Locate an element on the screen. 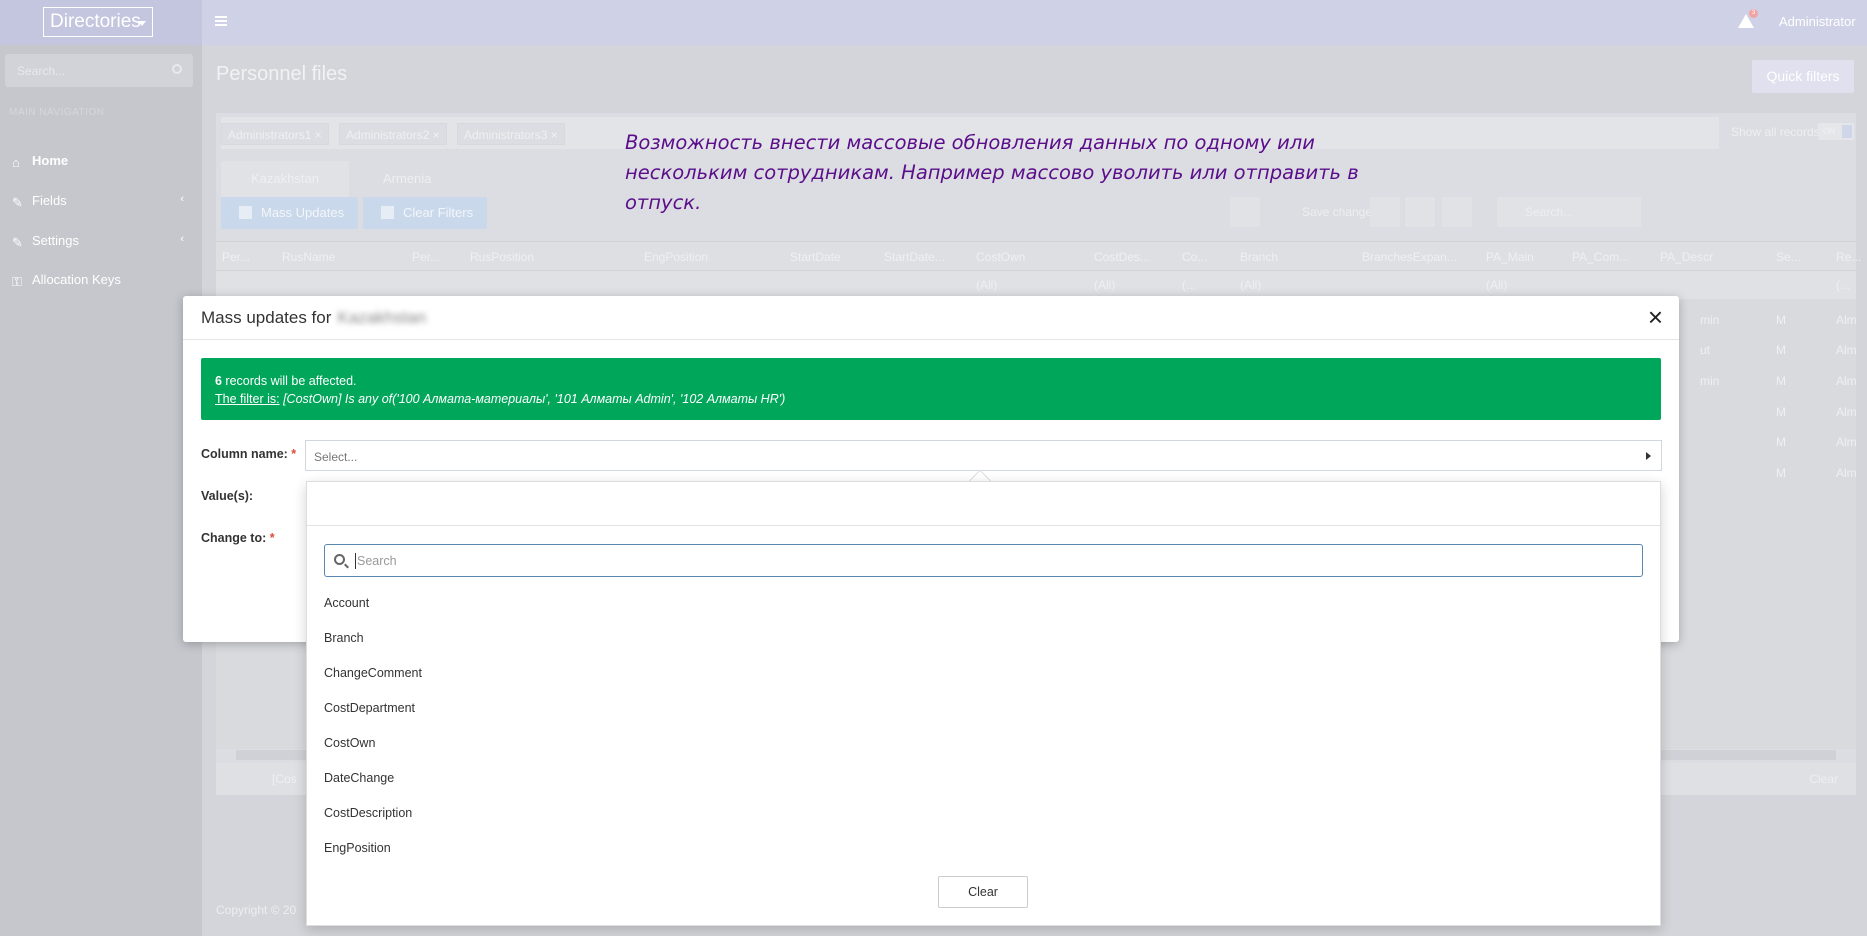  list-item: CostOwn is located at coordinates (349, 746).